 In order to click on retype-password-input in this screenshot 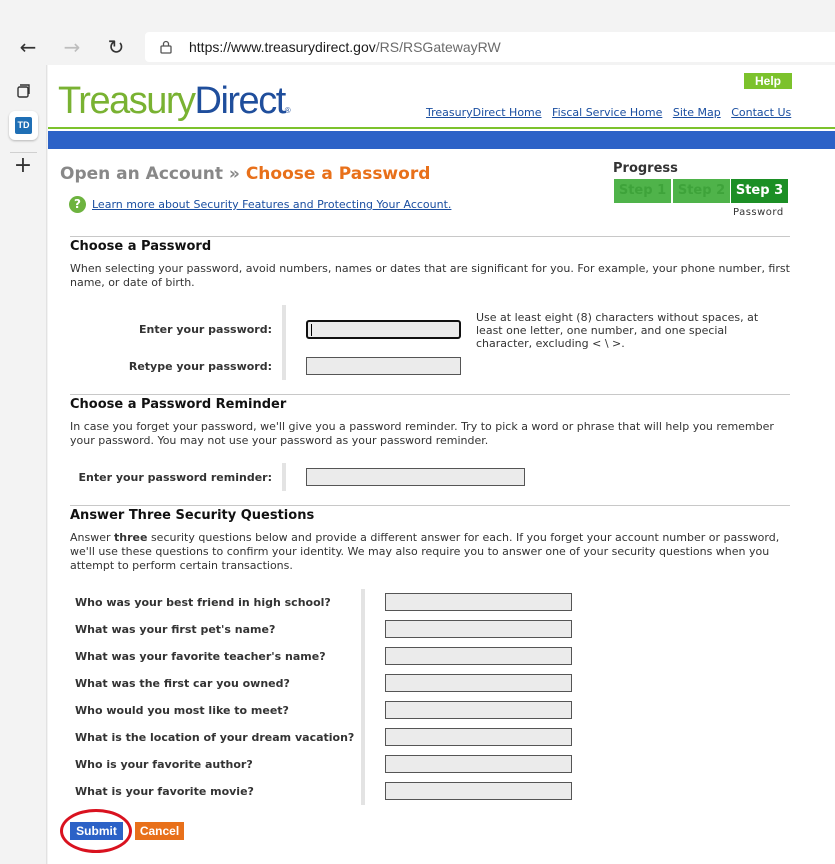, I will do `click(383, 366)`.